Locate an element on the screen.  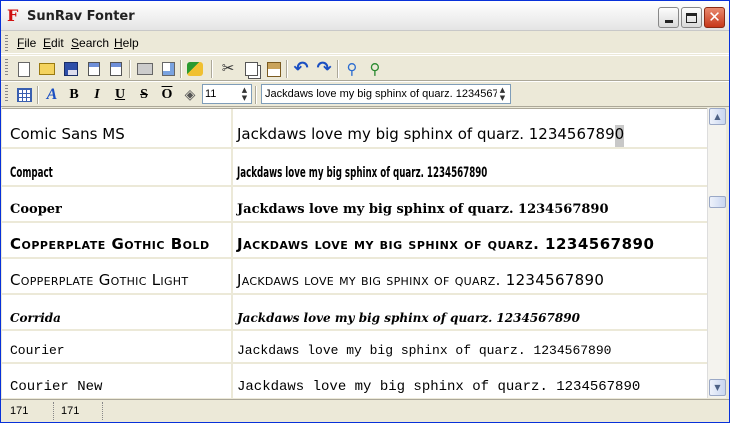
paste-button is located at coordinates (274, 69).